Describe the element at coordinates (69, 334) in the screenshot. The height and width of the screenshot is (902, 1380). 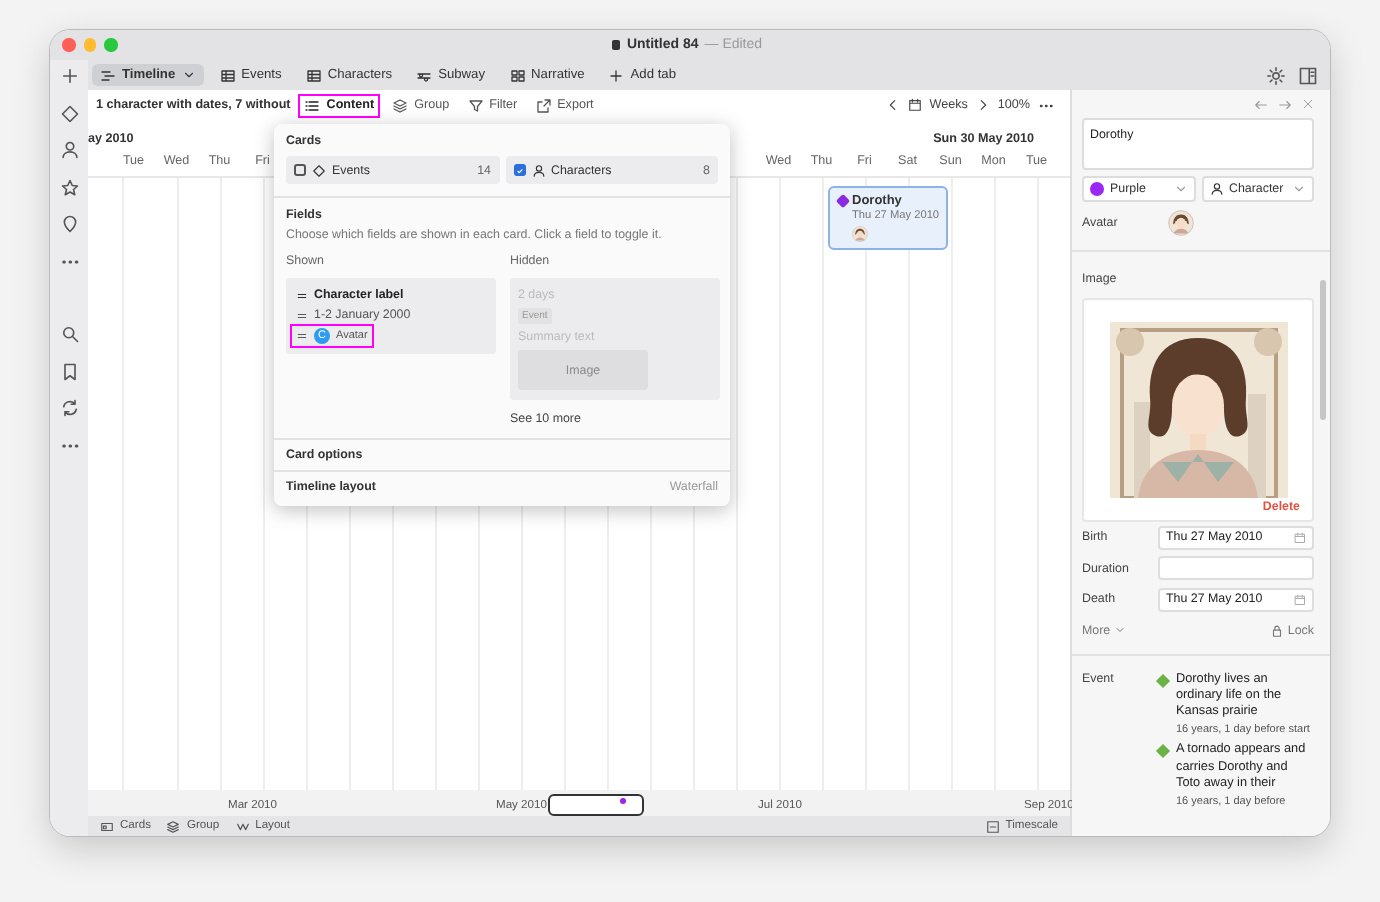
I see `search-icon` at that location.